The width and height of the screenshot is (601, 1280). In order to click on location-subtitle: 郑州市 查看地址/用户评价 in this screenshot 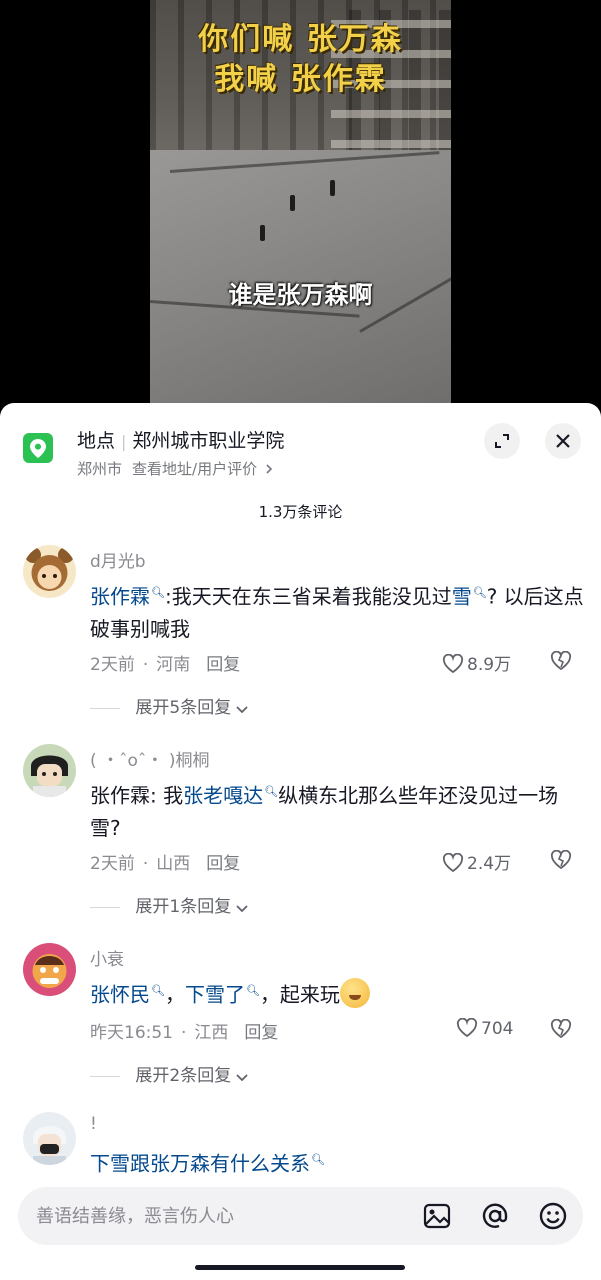, I will do `click(175, 468)`.